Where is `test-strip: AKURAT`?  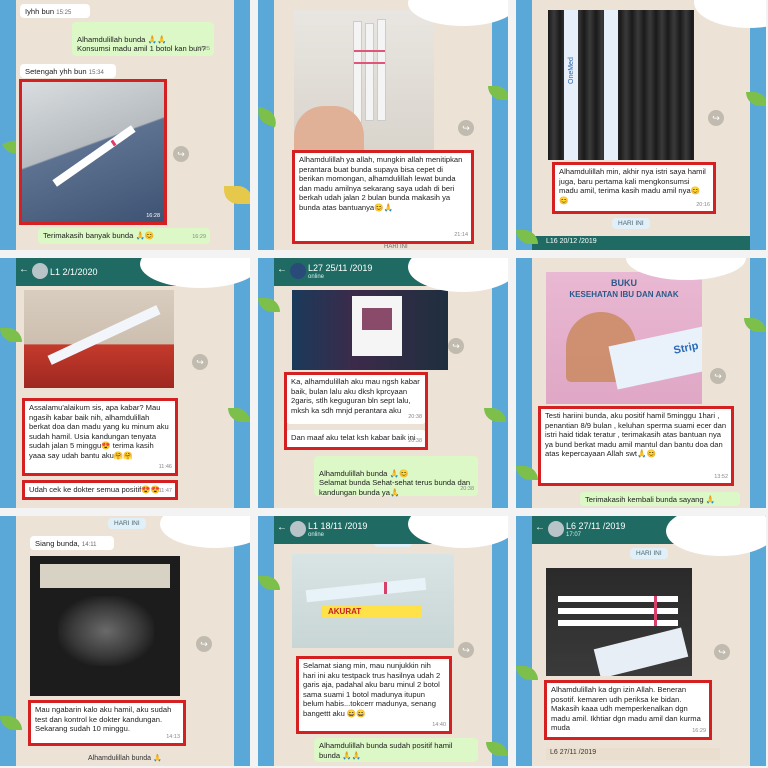 test-strip: AKURAT is located at coordinates (372, 612).